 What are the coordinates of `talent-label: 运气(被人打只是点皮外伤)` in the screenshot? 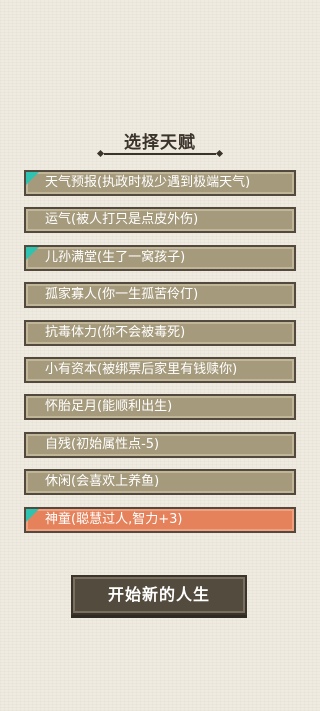 It's located at (122, 220).